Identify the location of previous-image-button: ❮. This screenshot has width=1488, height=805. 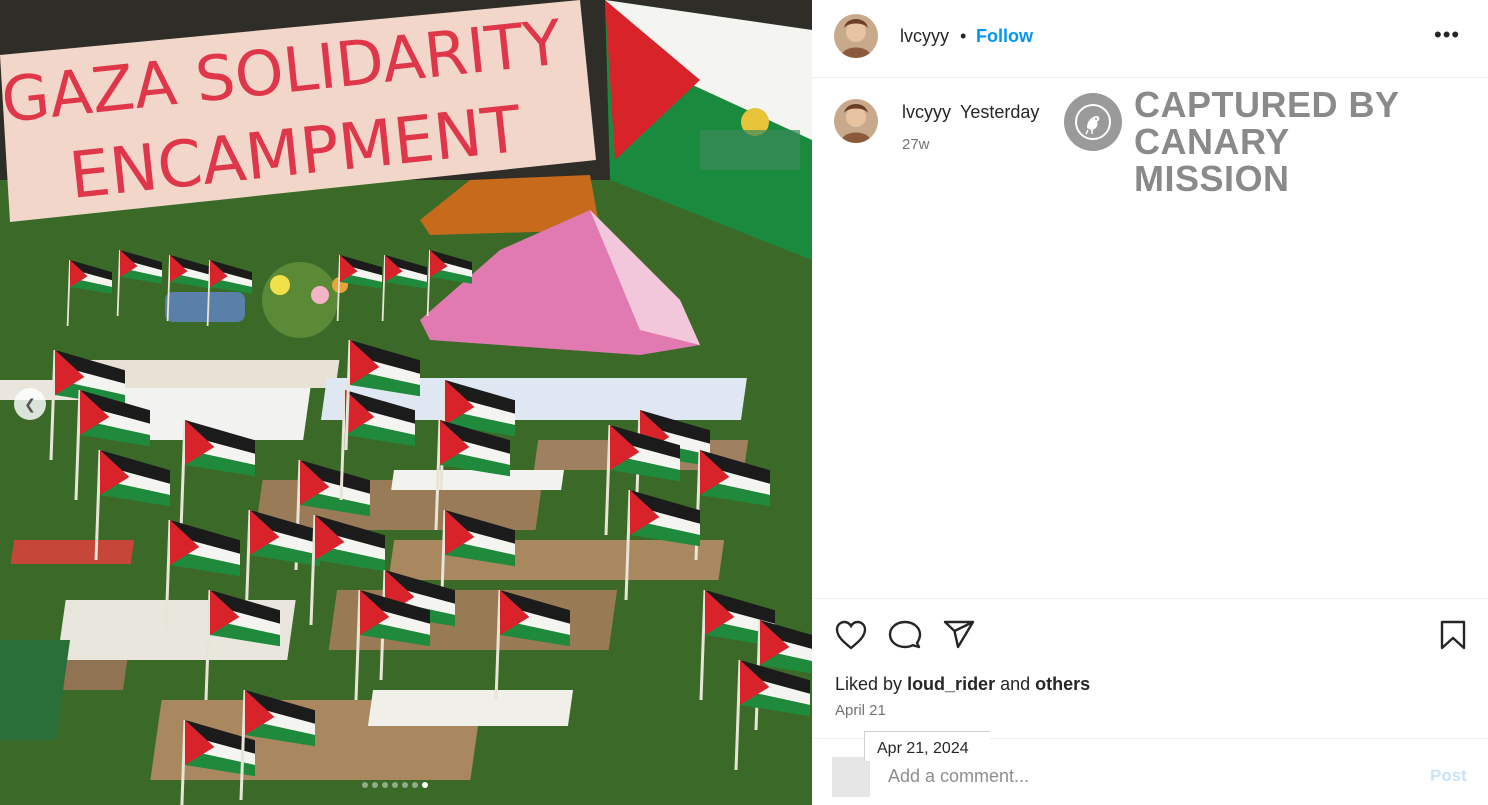
(30, 404).